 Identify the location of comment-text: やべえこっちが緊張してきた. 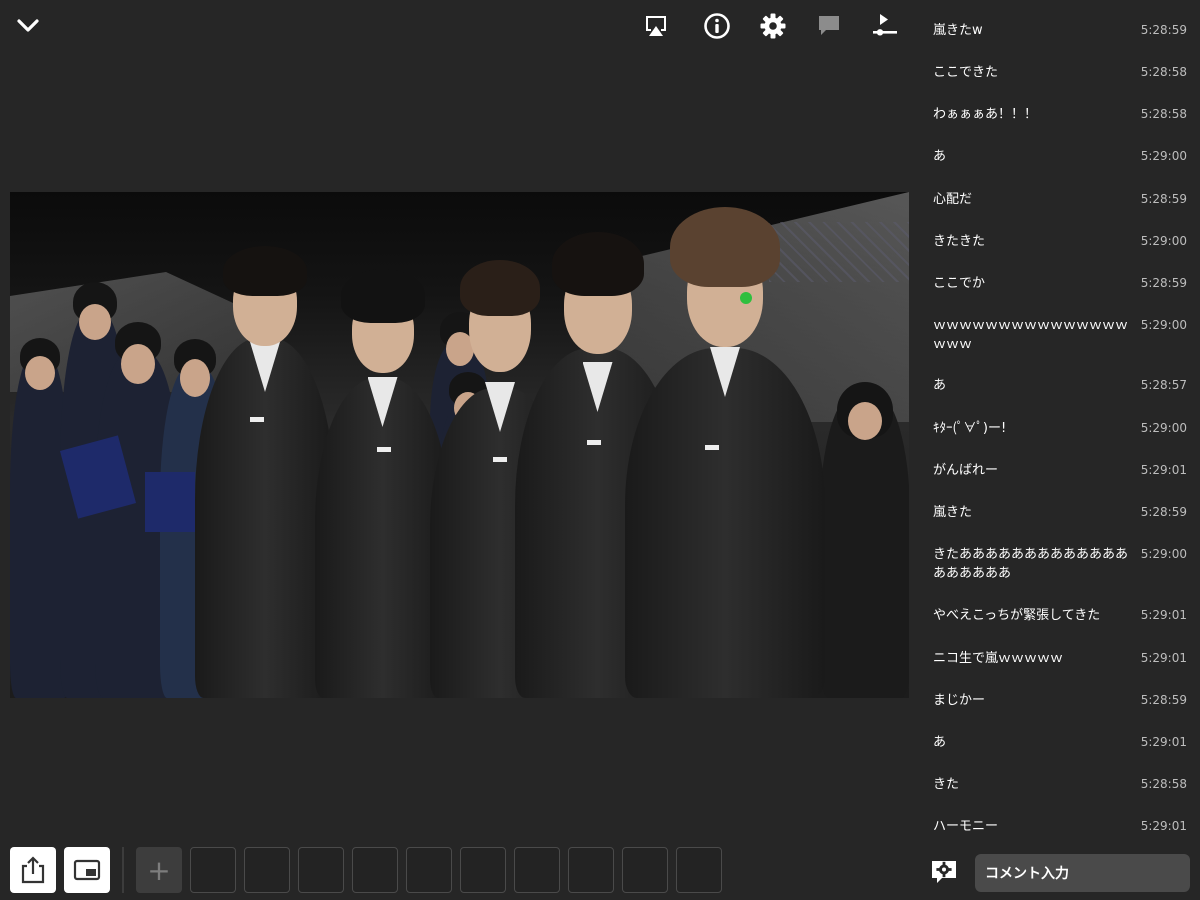
(1017, 615).